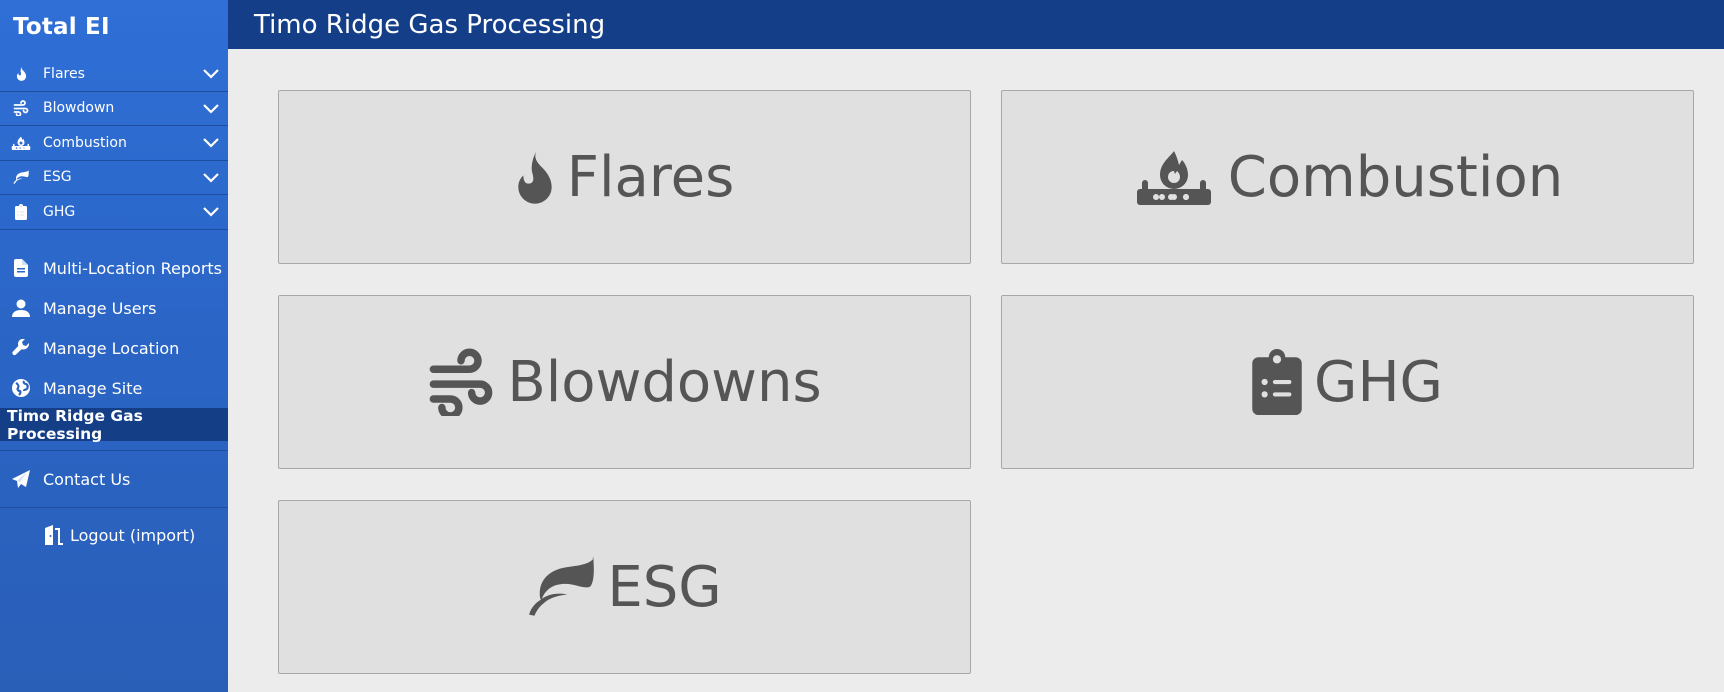 This screenshot has width=1724, height=692. What do you see at coordinates (59, 211) in the screenshot?
I see `accordion-label: GHG` at bounding box center [59, 211].